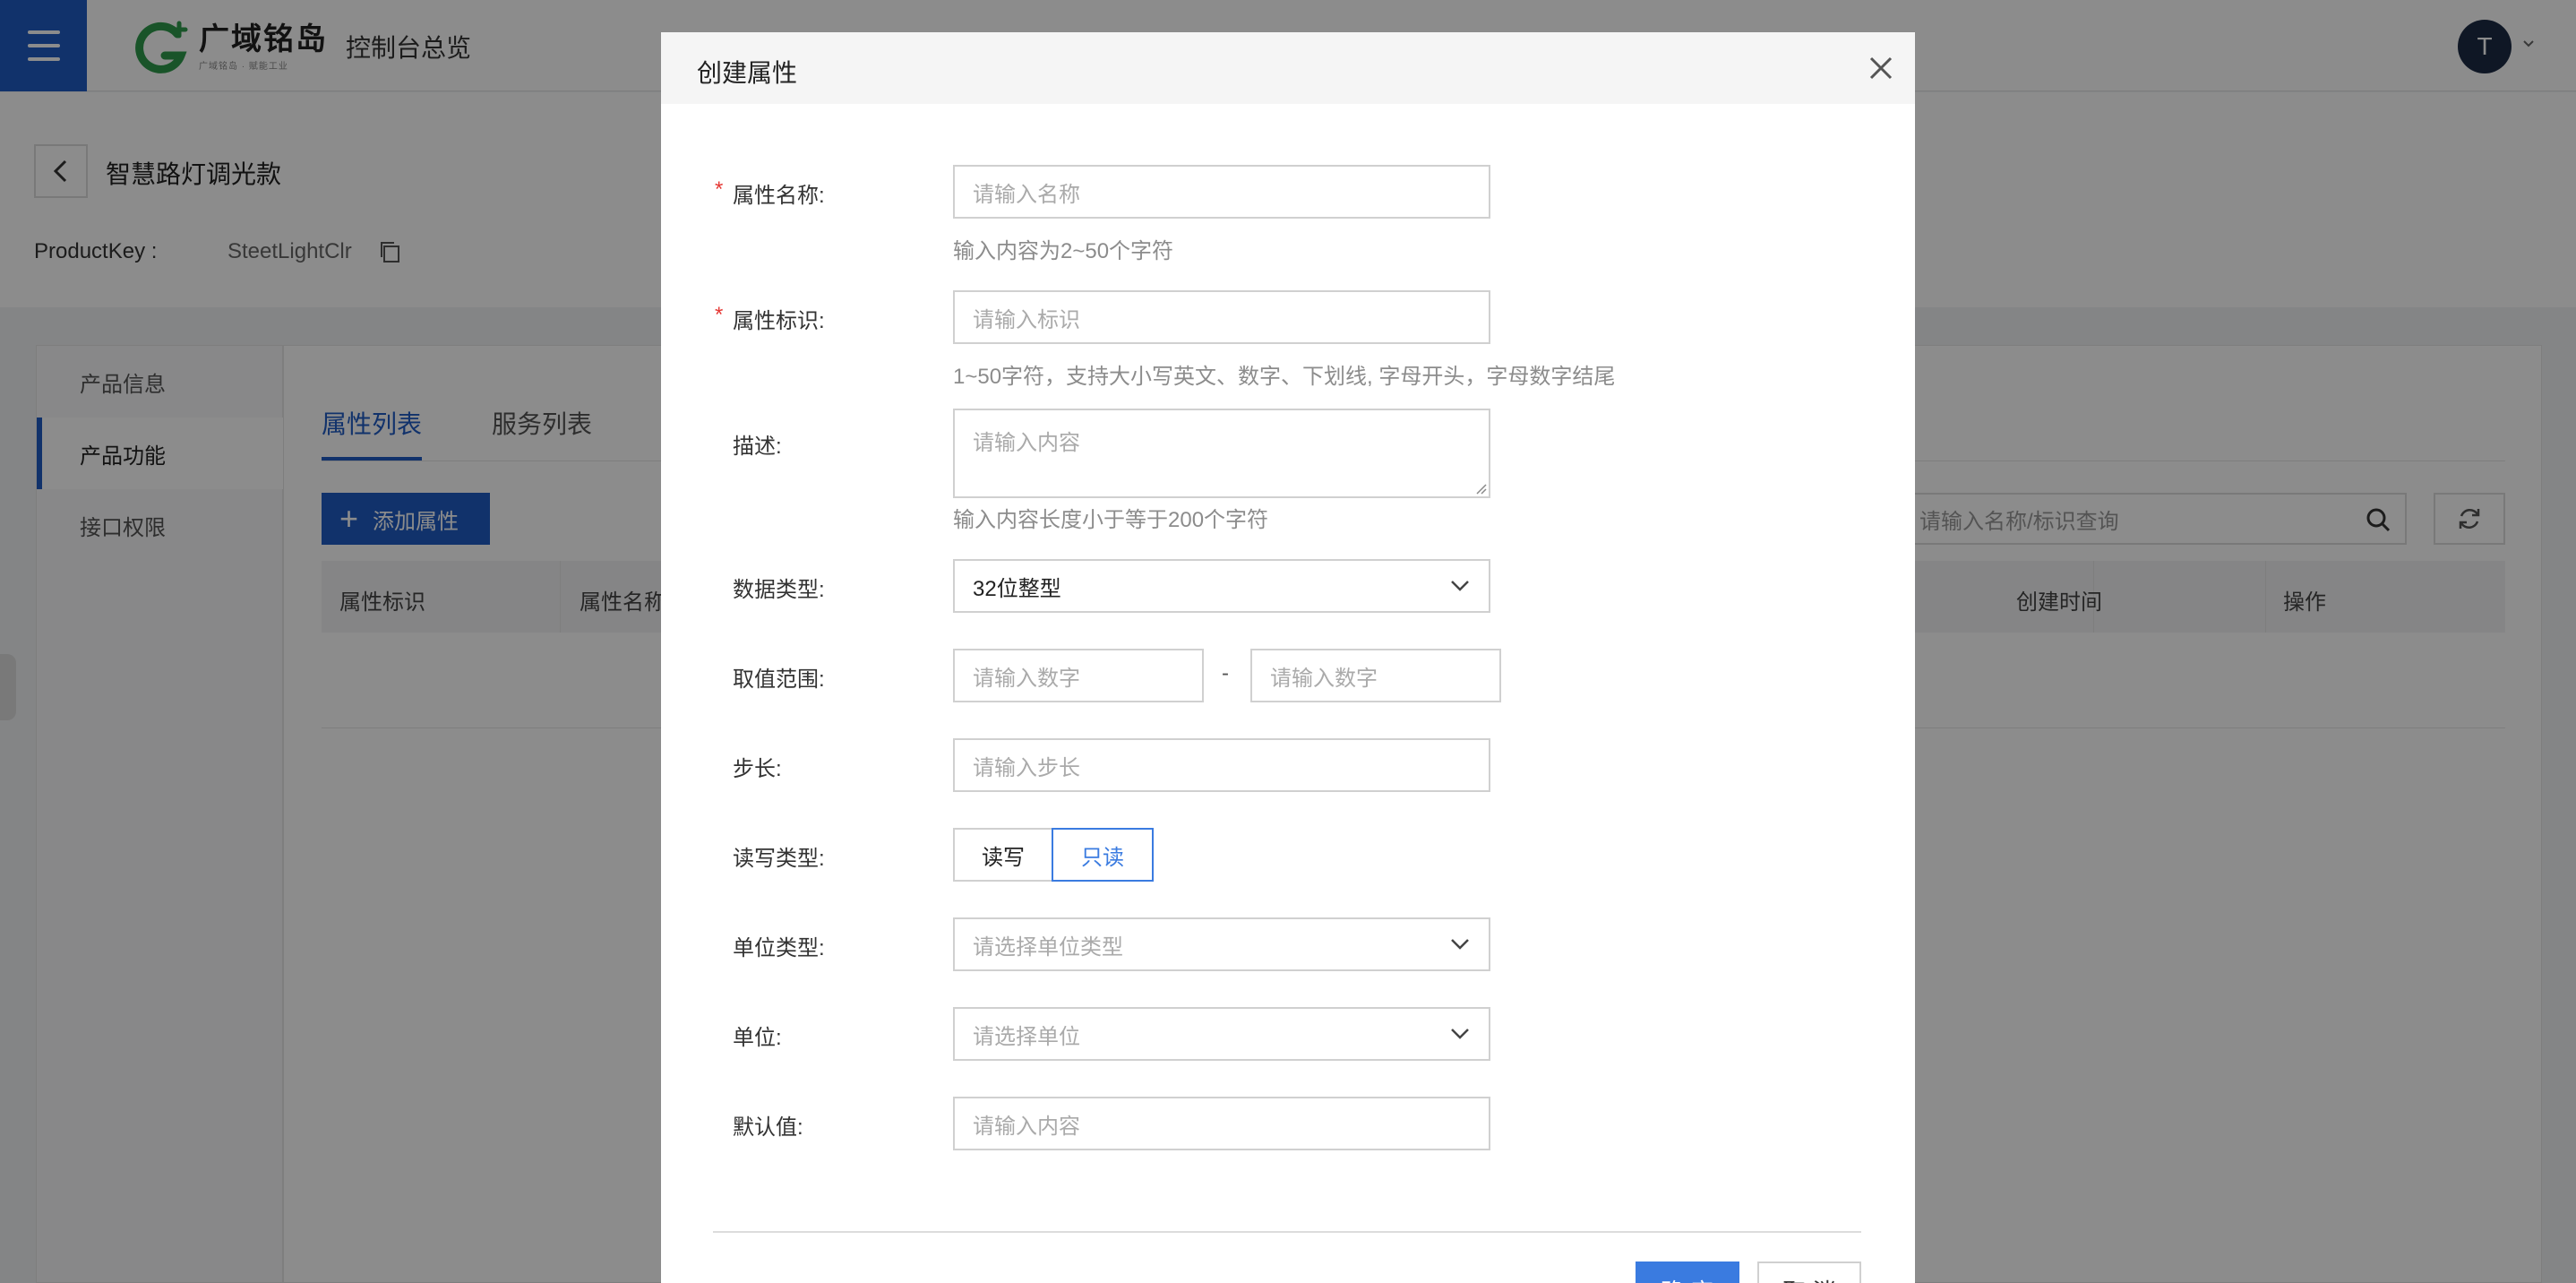 The height and width of the screenshot is (1283, 2576). Describe the element at coordinates (1221, 317) in the screenshot. I see `property-identifier-input: 请输入标识` at that location.